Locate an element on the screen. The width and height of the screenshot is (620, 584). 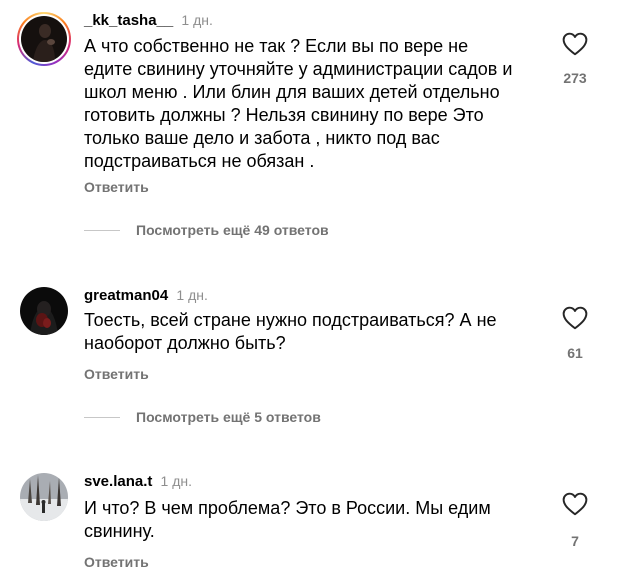
like-count: 7 is located at coordinates (575, 541).